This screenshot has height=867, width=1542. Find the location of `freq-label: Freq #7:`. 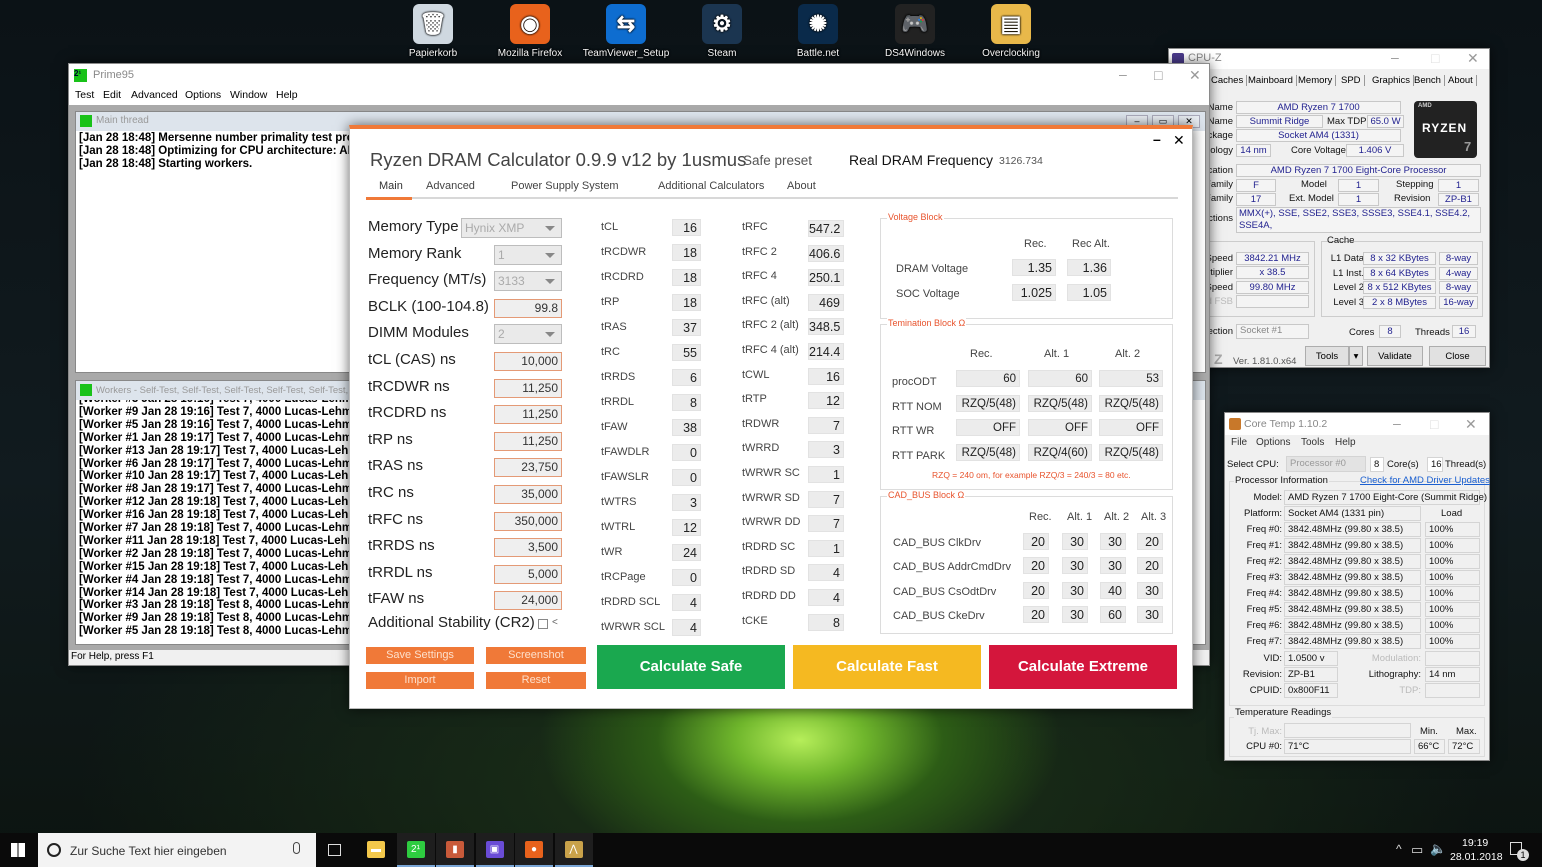

freq-label: Freq #7: is located at coordinates (1264, 641).